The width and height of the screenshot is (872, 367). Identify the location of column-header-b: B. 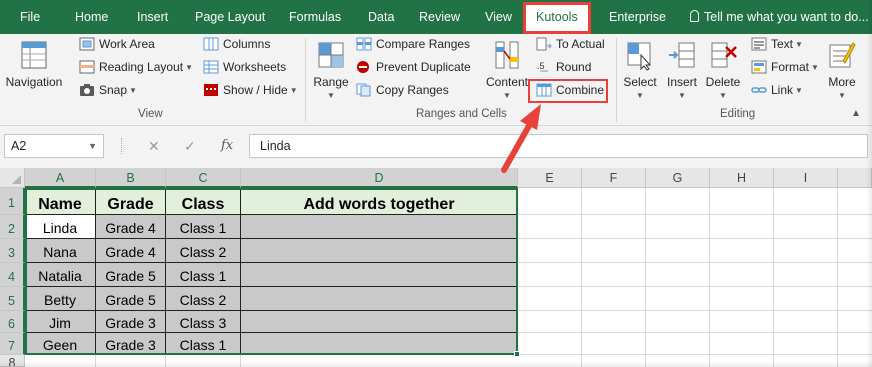
(131, 178).